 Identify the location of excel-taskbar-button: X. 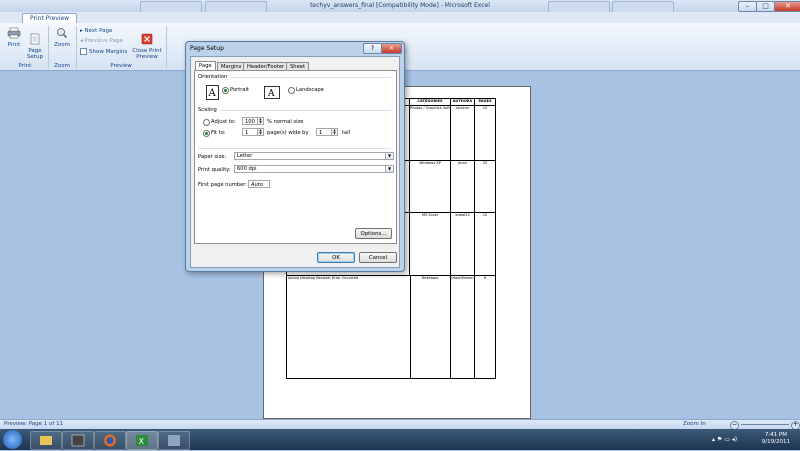
(142, 440).